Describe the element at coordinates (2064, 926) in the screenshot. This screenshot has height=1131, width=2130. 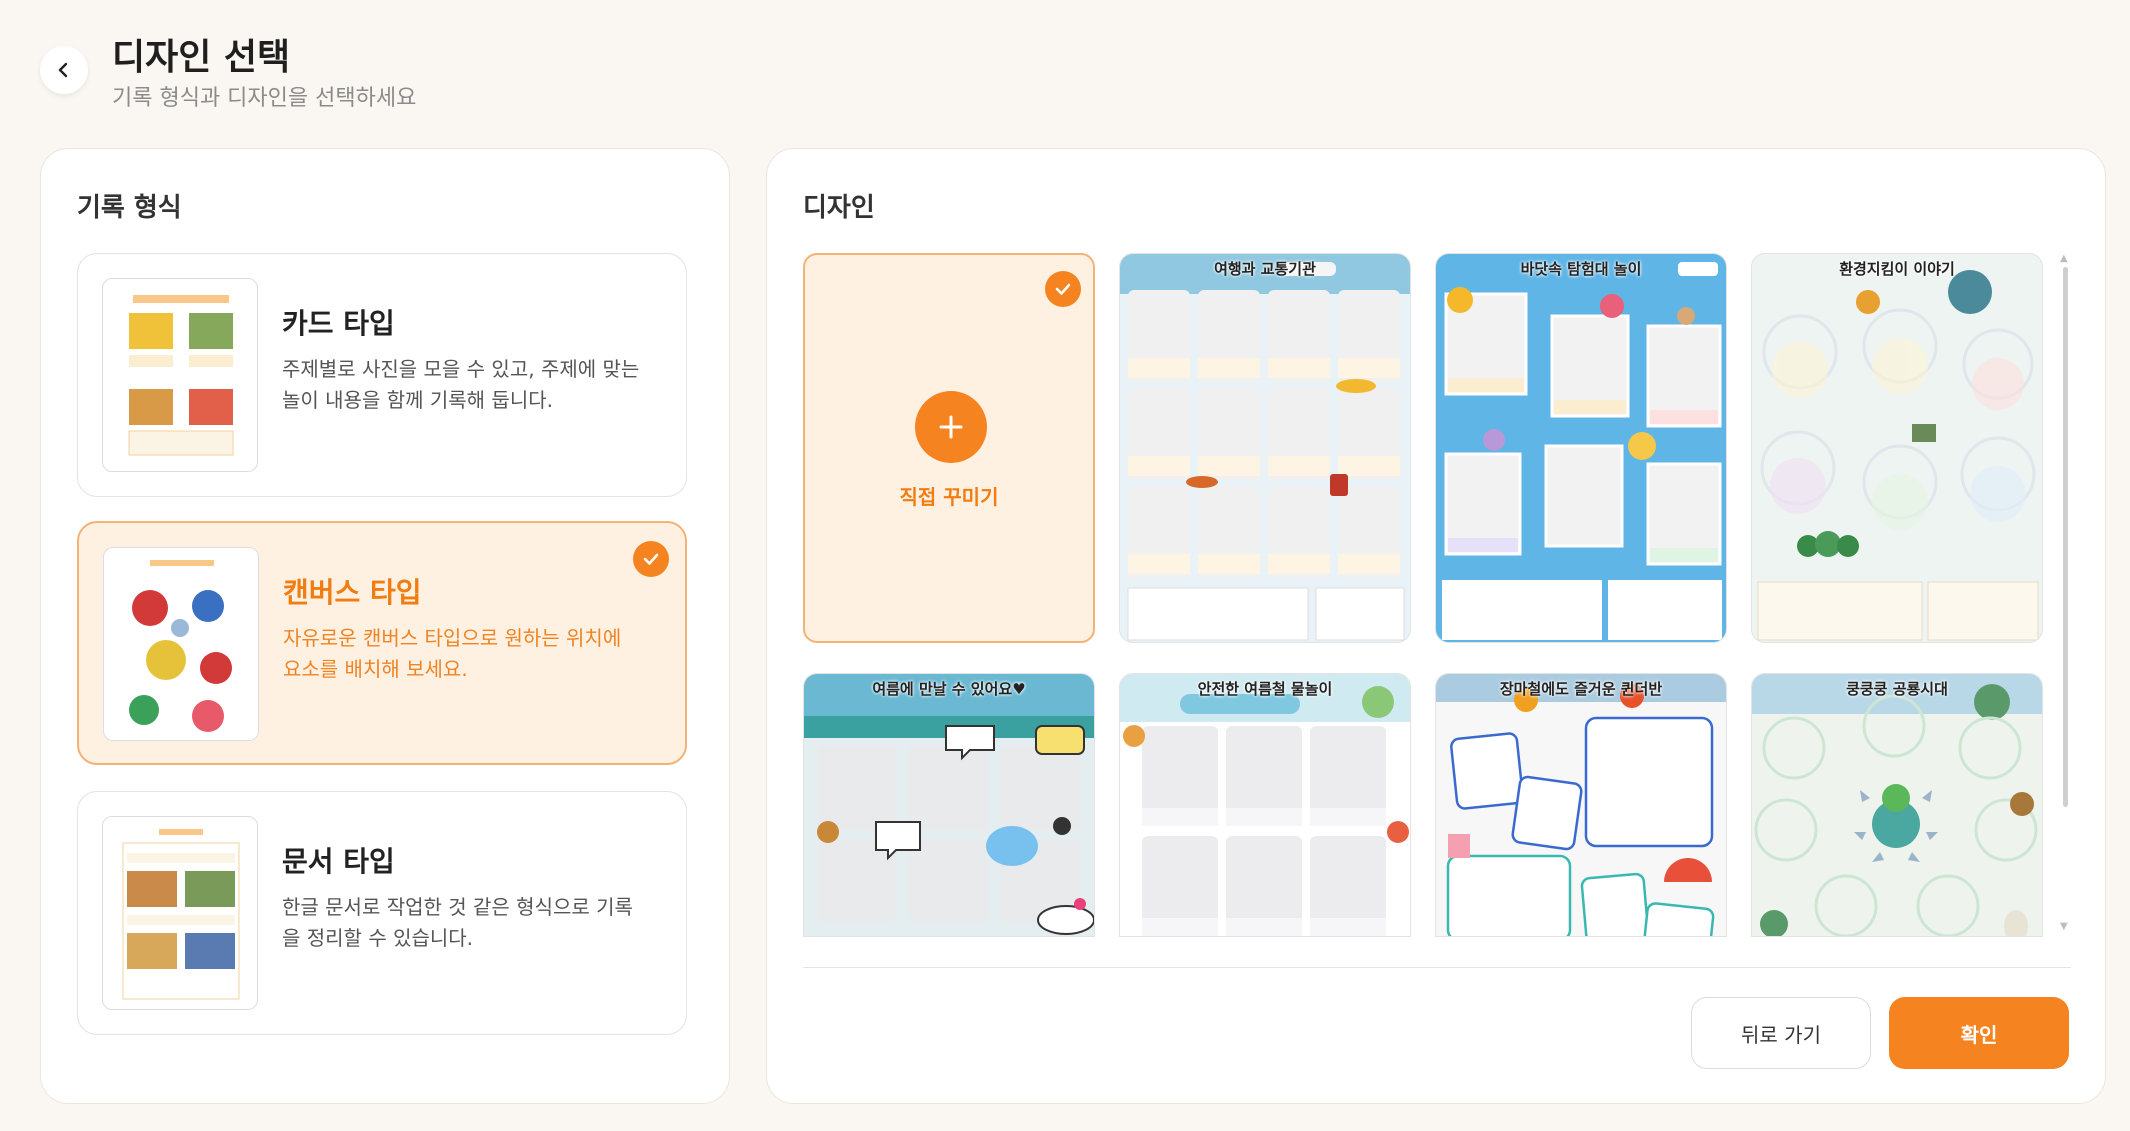
I see `scroll-down-icon: ▼` at that location.